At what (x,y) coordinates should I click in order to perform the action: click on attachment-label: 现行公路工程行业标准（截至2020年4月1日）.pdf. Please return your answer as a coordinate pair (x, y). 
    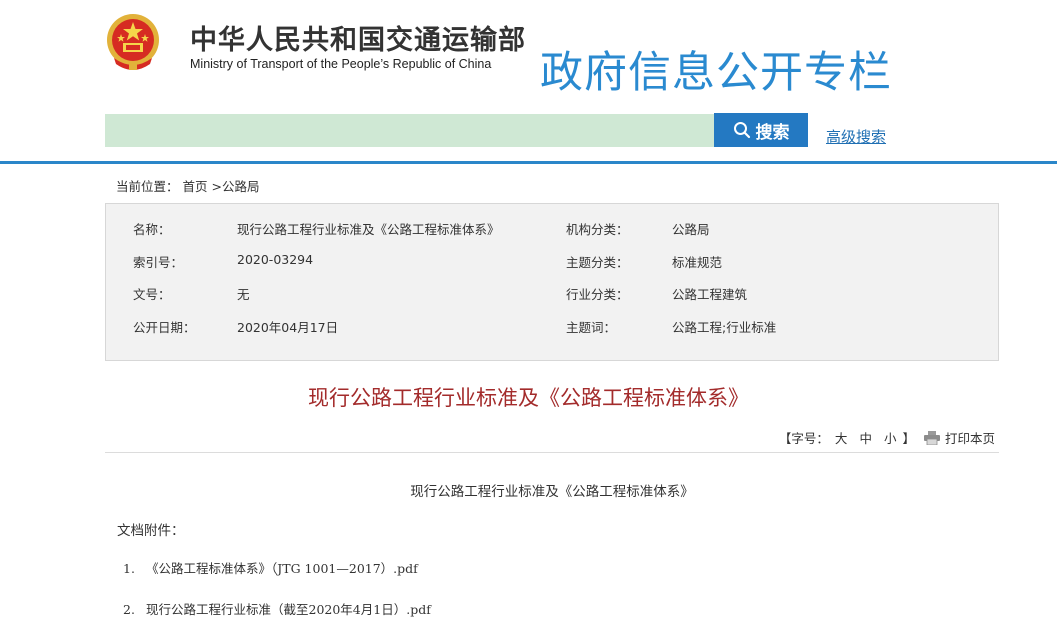
    Looking at the image, I should click on (288, 609).